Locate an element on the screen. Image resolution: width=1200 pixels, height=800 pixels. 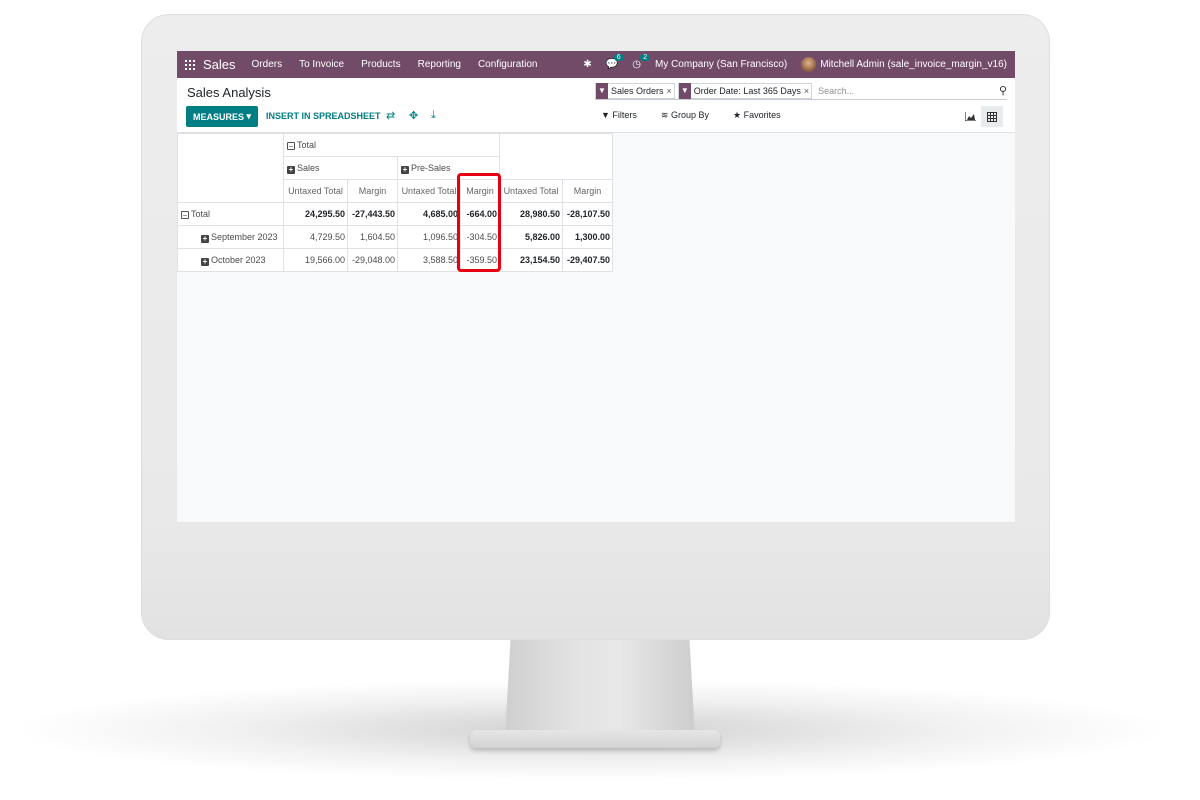
apps-menu-icon is located at coordinates (190, 64).